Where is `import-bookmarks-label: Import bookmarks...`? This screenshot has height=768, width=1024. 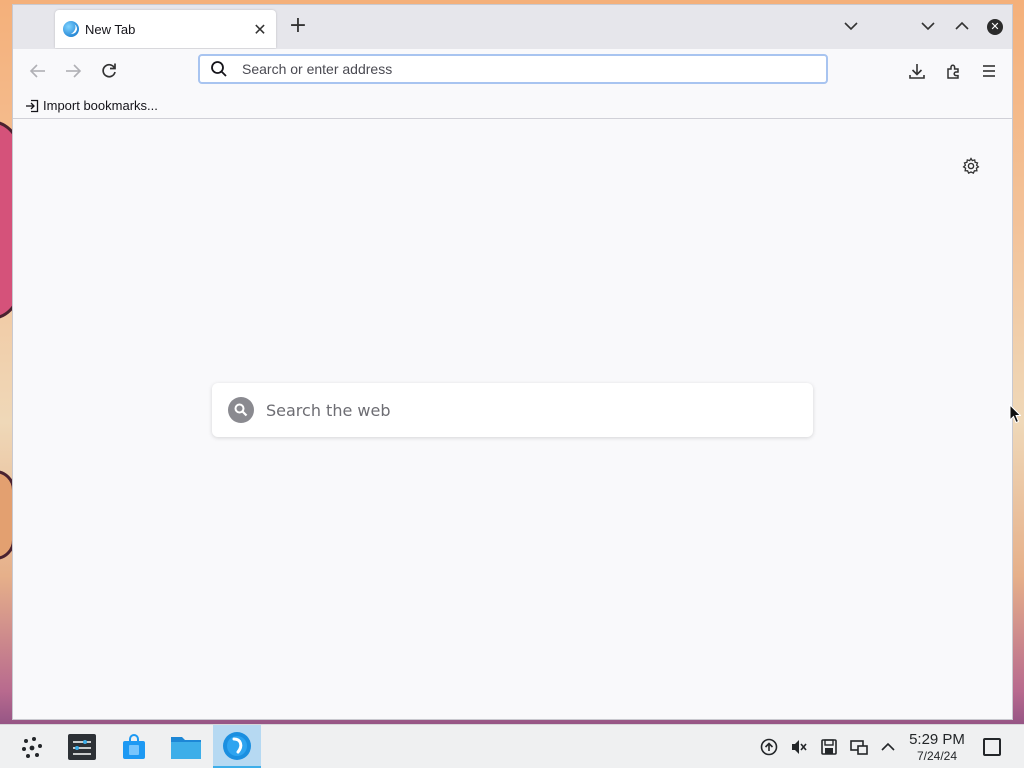 import-bookmarks-label: Import bookmarks... is located at coordinates (100, 105).